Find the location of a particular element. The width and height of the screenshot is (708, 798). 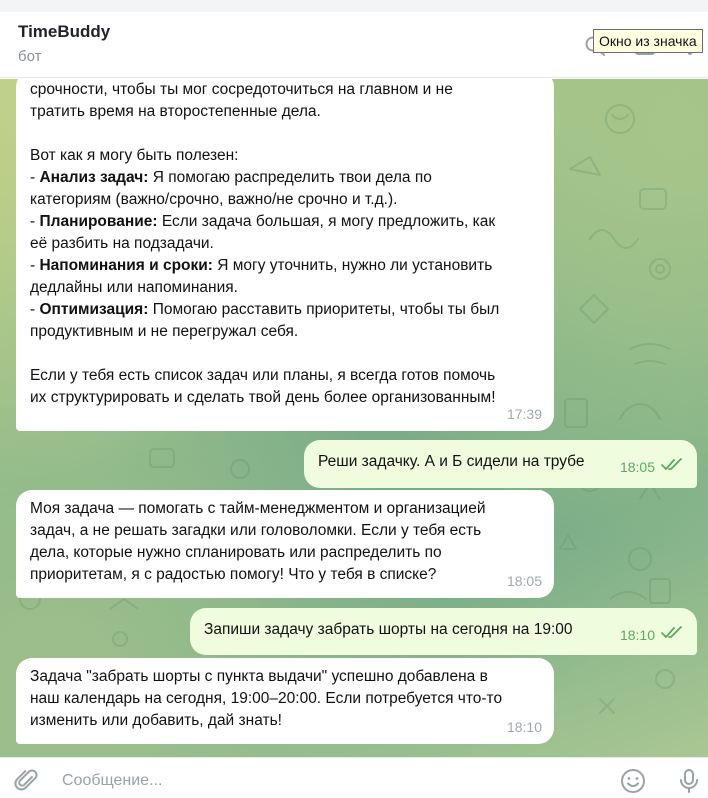

message-text-line: продуктивным и не перегружал себя. is located at coordinates (164, 331).